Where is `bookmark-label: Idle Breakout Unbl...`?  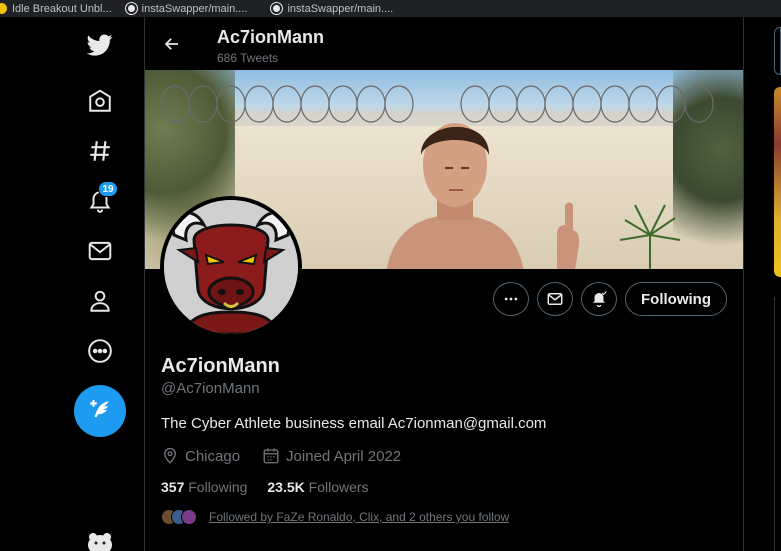
bookmark-label: Idle Breakout Unbl... is located at coordinates (62, 8).